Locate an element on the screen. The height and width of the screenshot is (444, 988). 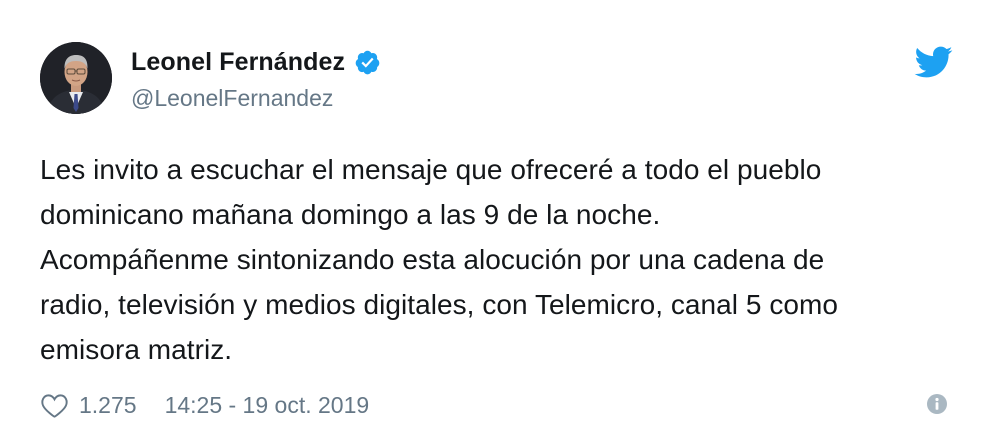
like-button: 1.275 is located at coordinates (102, 405).